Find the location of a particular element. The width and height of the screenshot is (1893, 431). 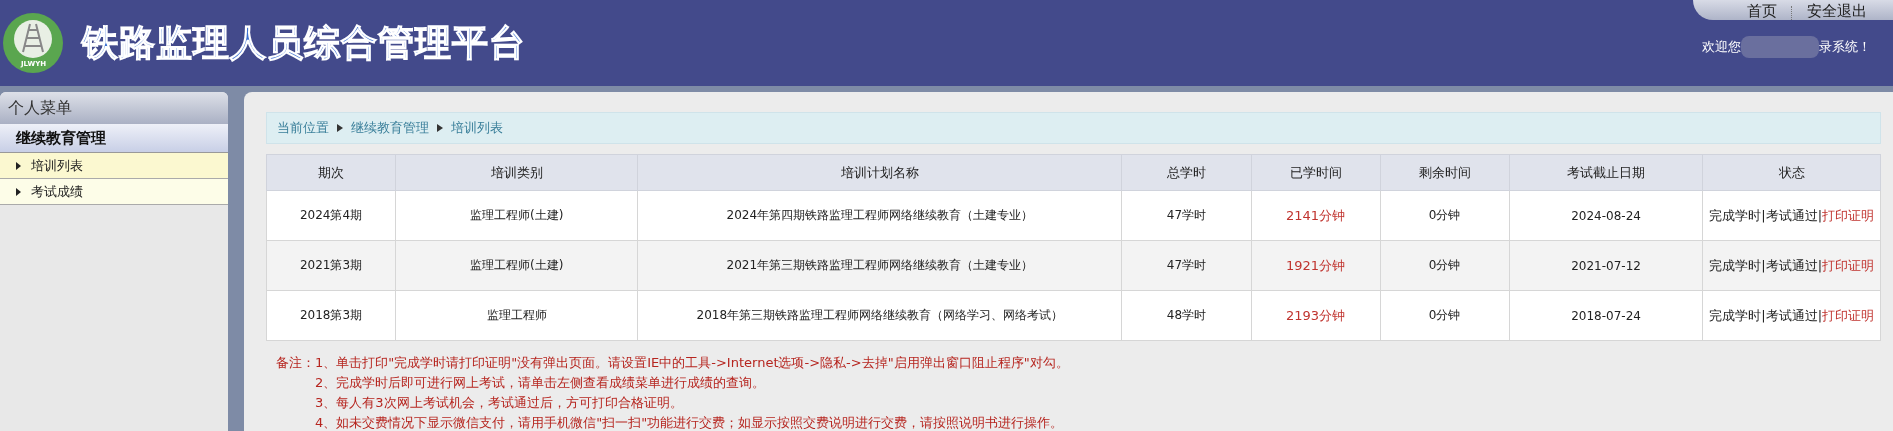

note-text: 3、每人有3次网上考试机会，考试通过后，方可打印合格证明。 is located at coordinates (499, 403).